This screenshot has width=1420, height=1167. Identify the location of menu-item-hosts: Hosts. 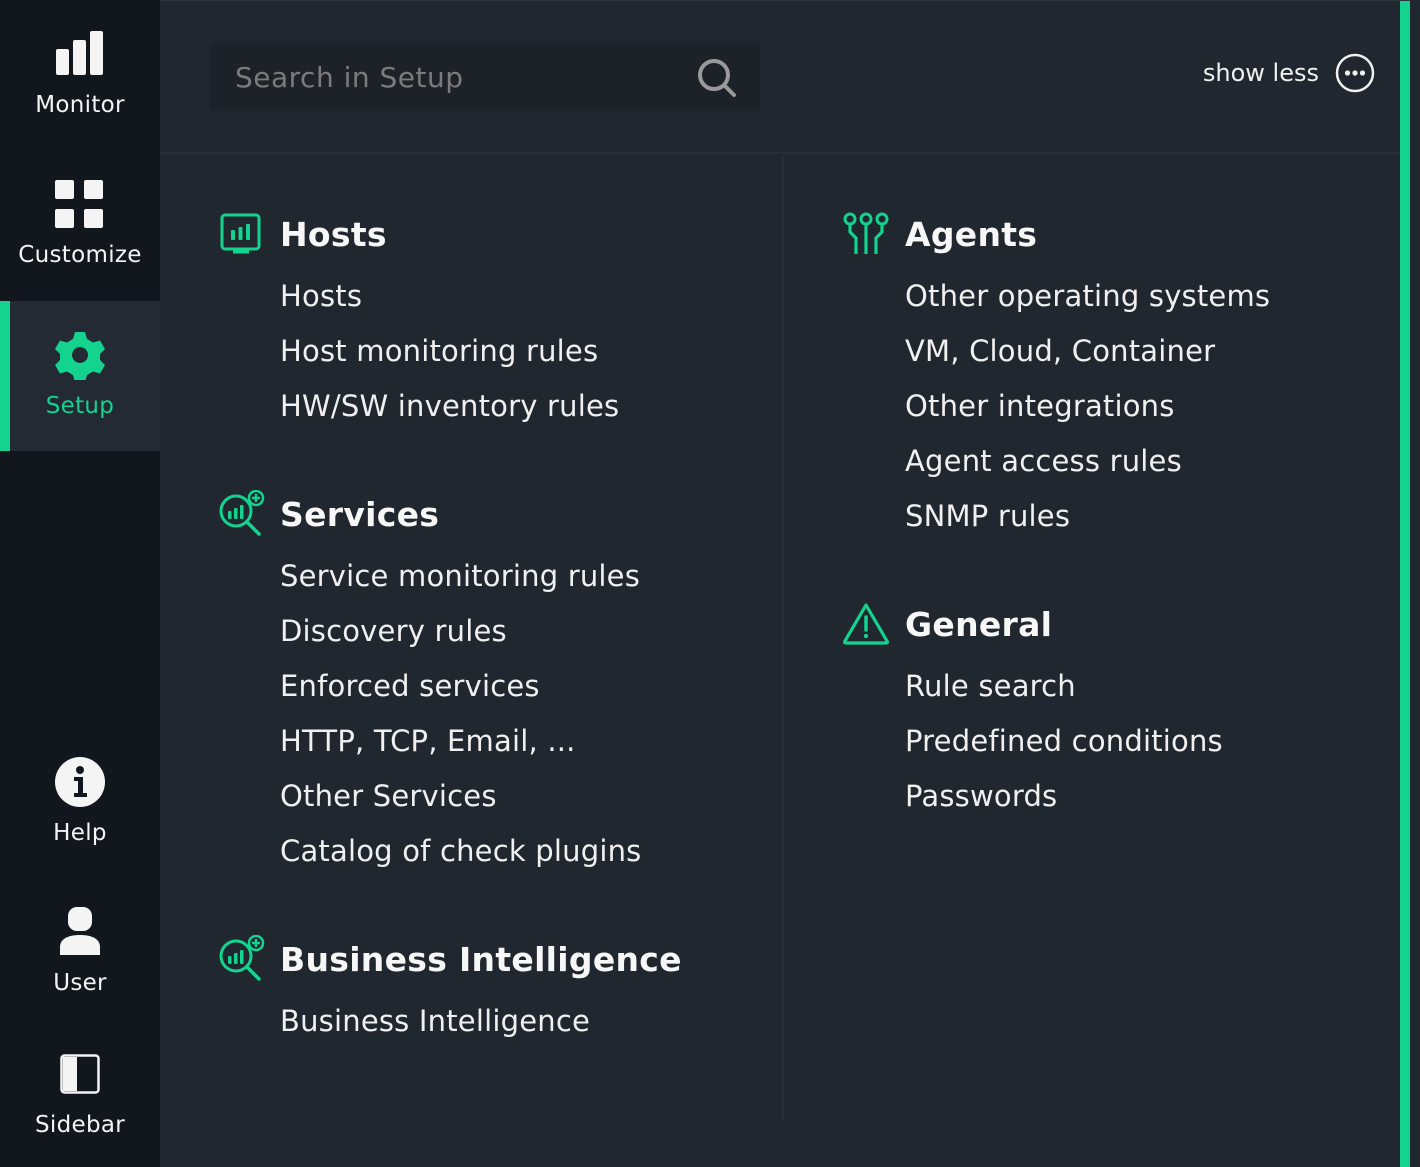
(449, 296).